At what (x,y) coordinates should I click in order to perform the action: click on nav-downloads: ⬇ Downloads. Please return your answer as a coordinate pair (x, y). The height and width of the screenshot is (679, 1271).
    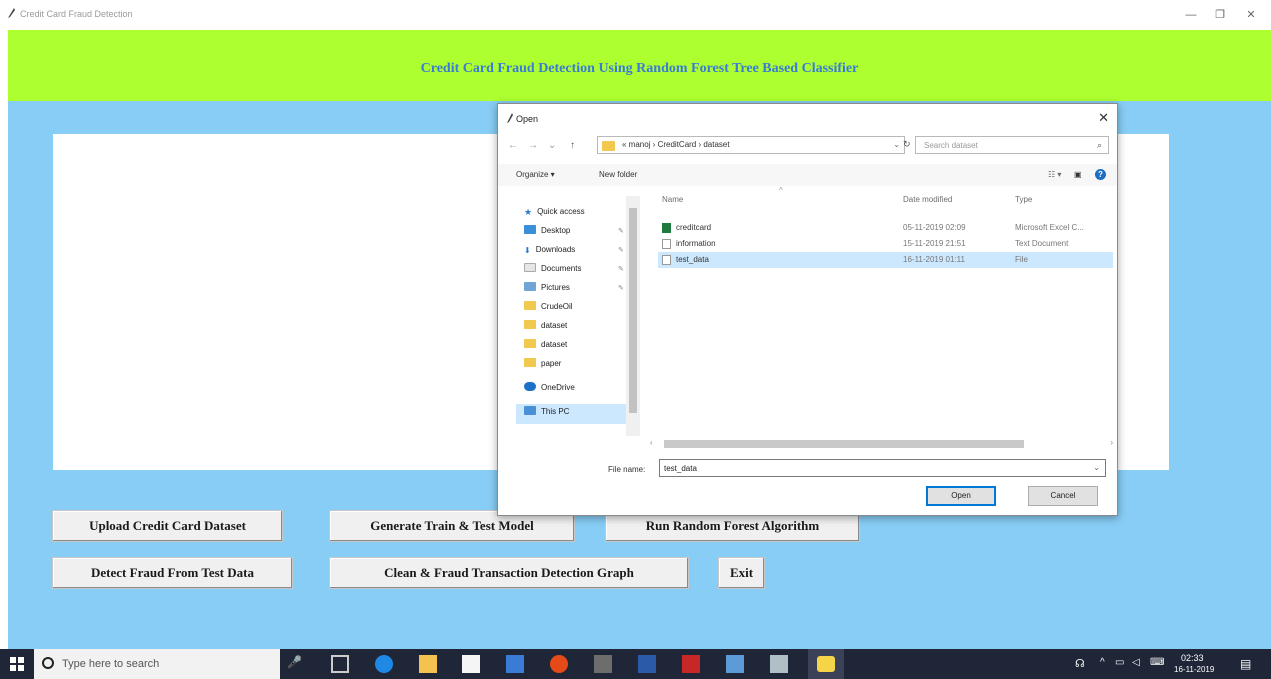
    Looking at the image, I should click on (549, 252).